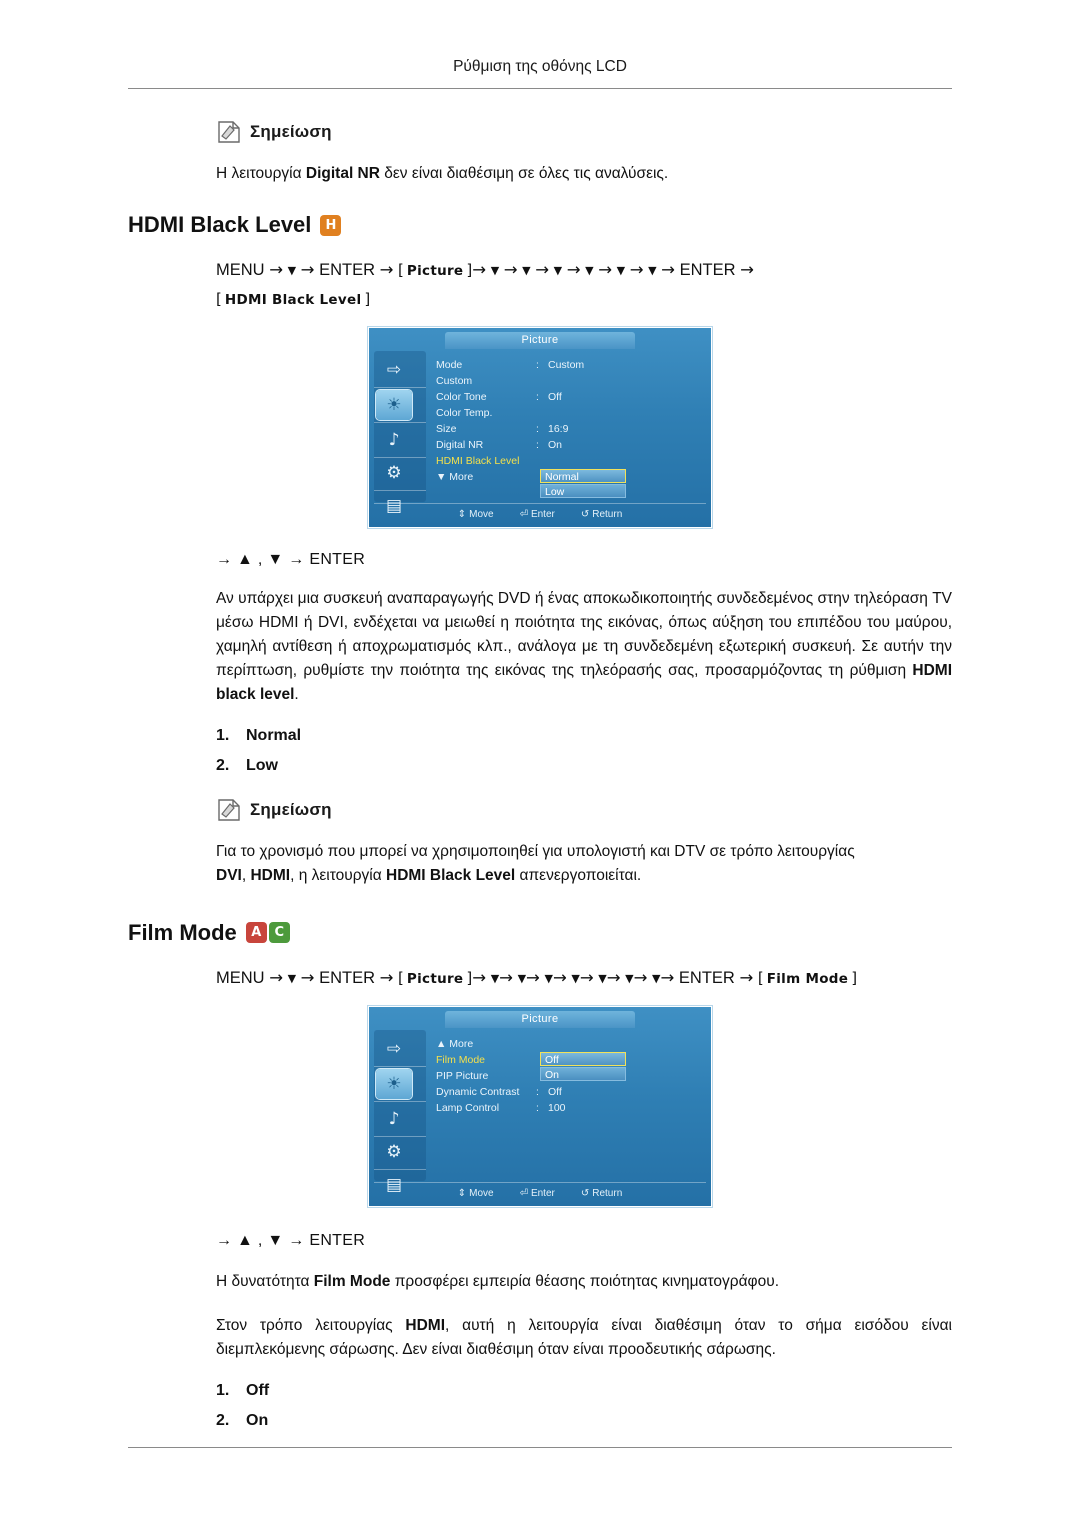 This screenshot has height=1527, width=1080. What do you see at coordinates (258, 1390) in the screenshot?
I see `option-label: Off` at bounding box center [258, 1390].